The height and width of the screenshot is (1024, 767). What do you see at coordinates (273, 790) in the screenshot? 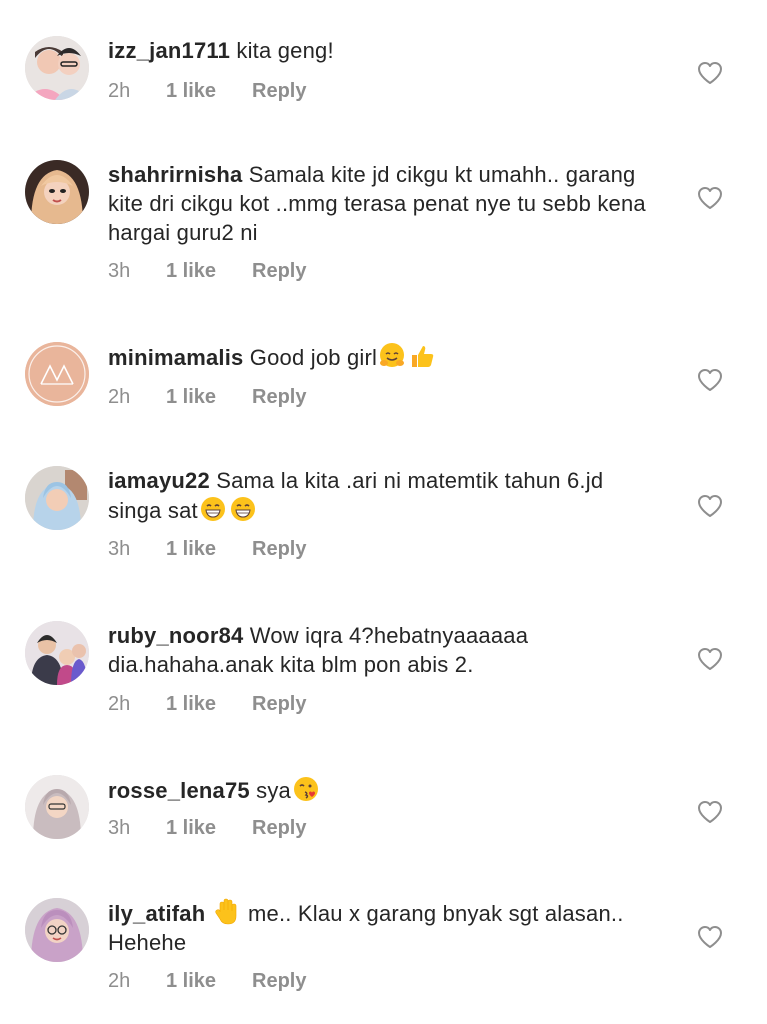
I see `comment-body: sya` at bounding box center [273, 790].